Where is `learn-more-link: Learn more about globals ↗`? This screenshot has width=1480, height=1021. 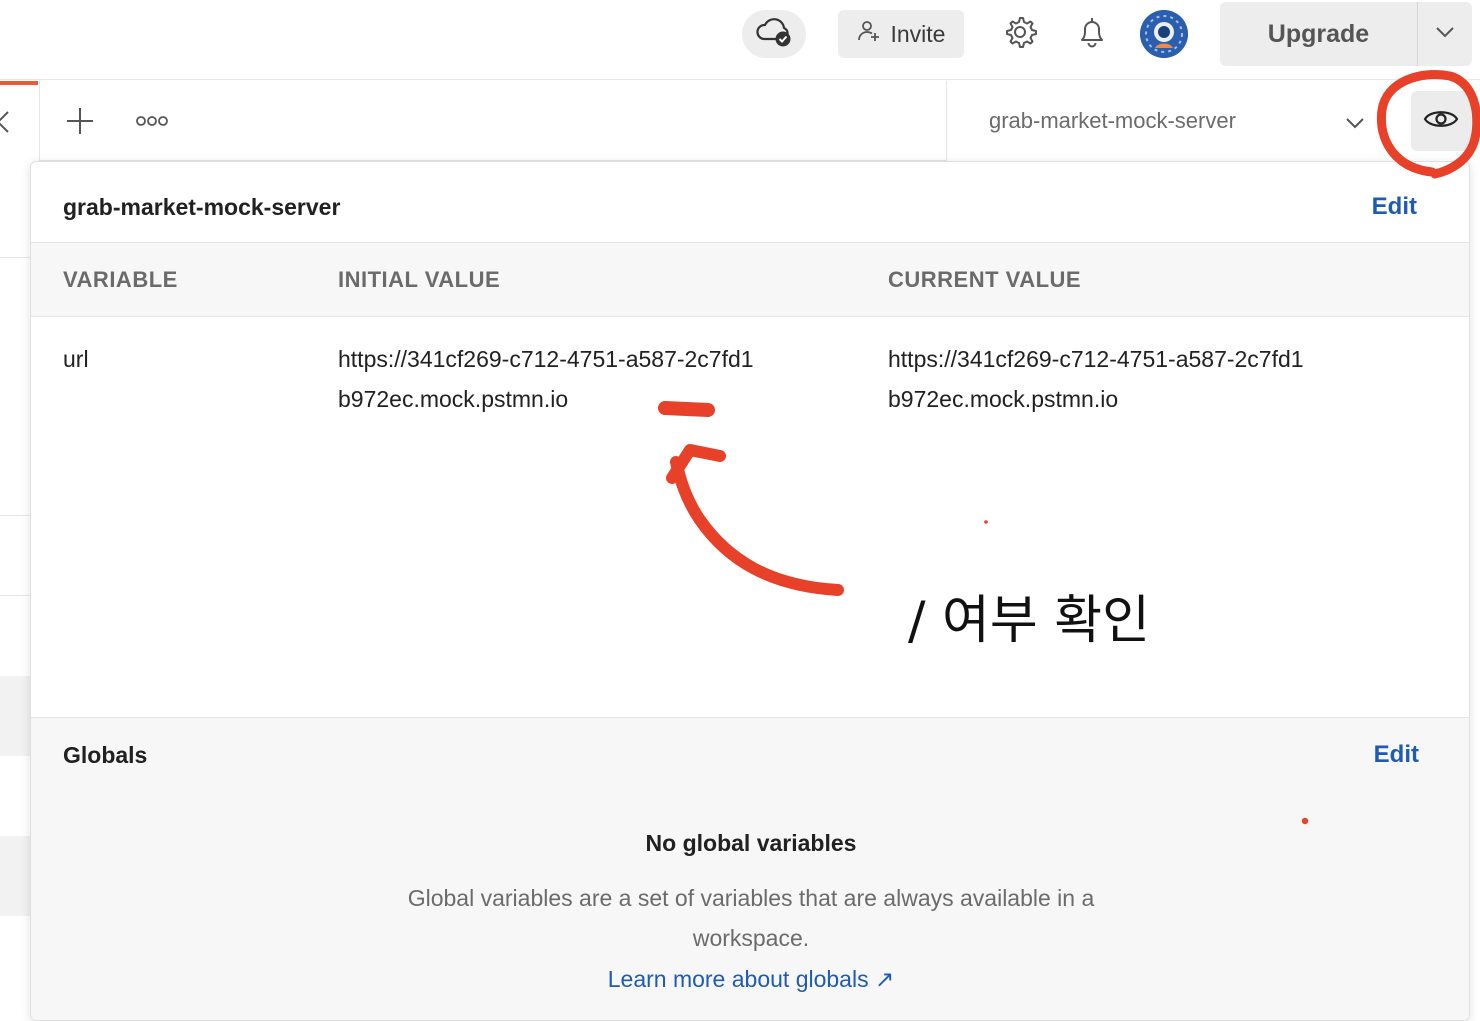 learn-more-link: Learn more about globals ↗ is located at coordinates (750, 979).